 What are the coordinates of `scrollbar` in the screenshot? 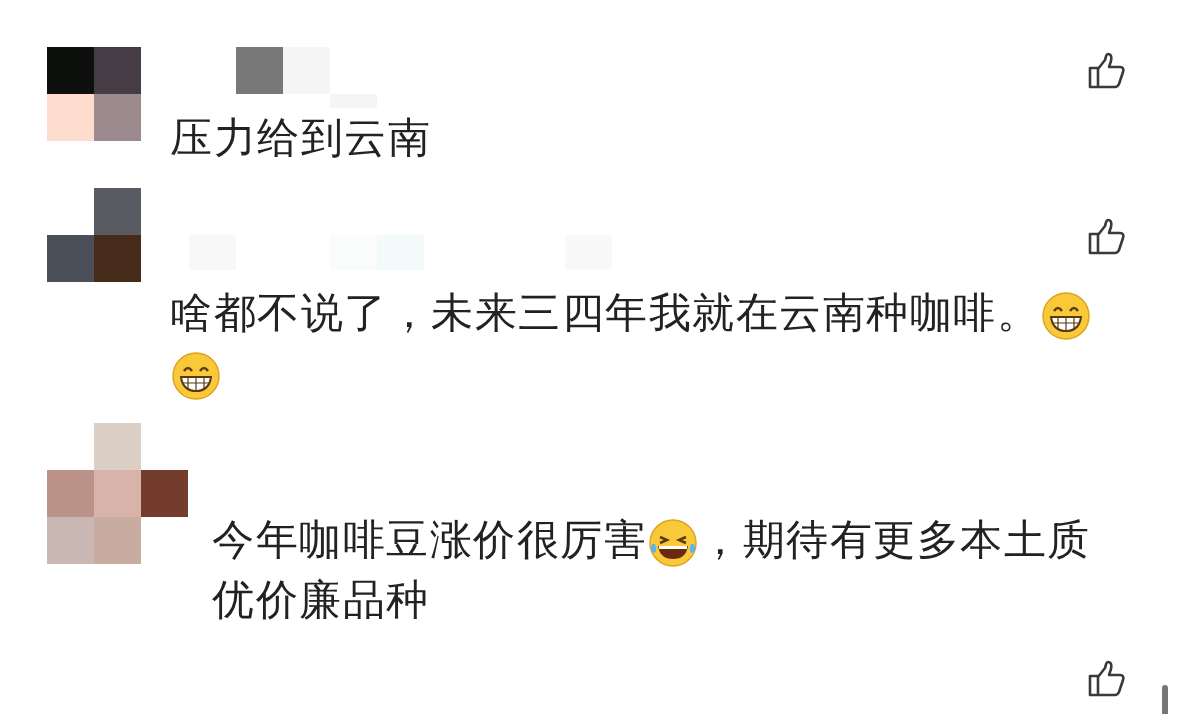 It's located at (1165, 699).